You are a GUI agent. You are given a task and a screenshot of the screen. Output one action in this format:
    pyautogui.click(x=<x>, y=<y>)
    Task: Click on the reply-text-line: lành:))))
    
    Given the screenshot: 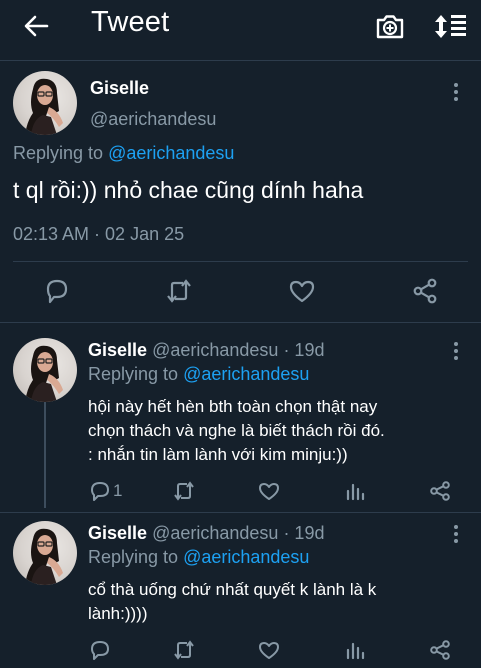 What is the action you would take?
    pyautogui.click(x=118, y=613)
    